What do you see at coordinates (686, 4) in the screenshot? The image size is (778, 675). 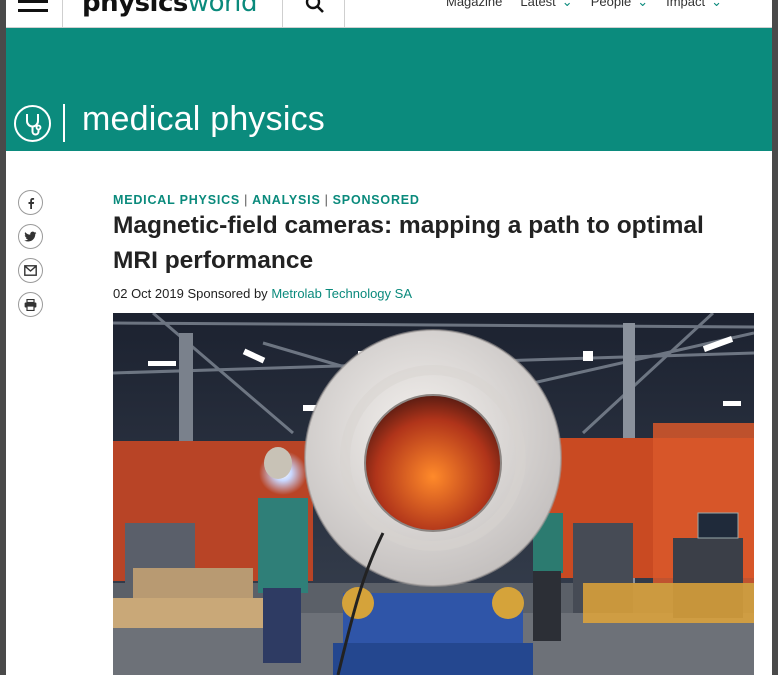 I see `nav-label: Impact` at bounding box center [686, 4].